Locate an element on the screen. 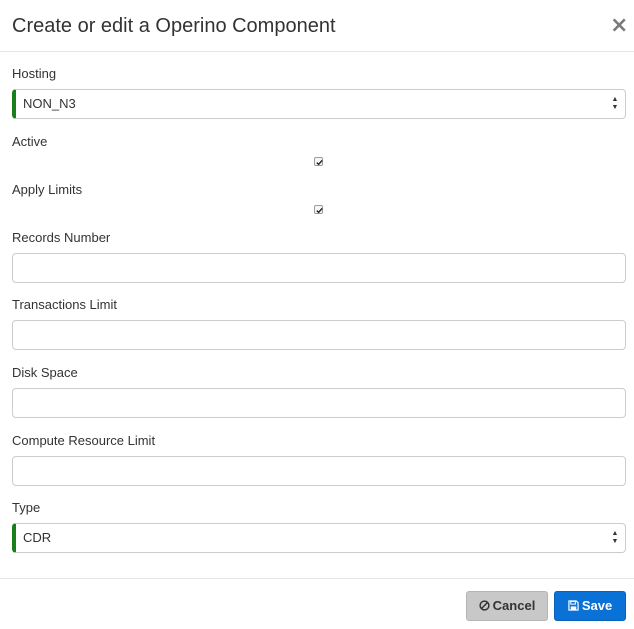 This screenshot has height=629, width=634. modal-title: Create or edit a Operino Component is located at coordinates (174, 26).